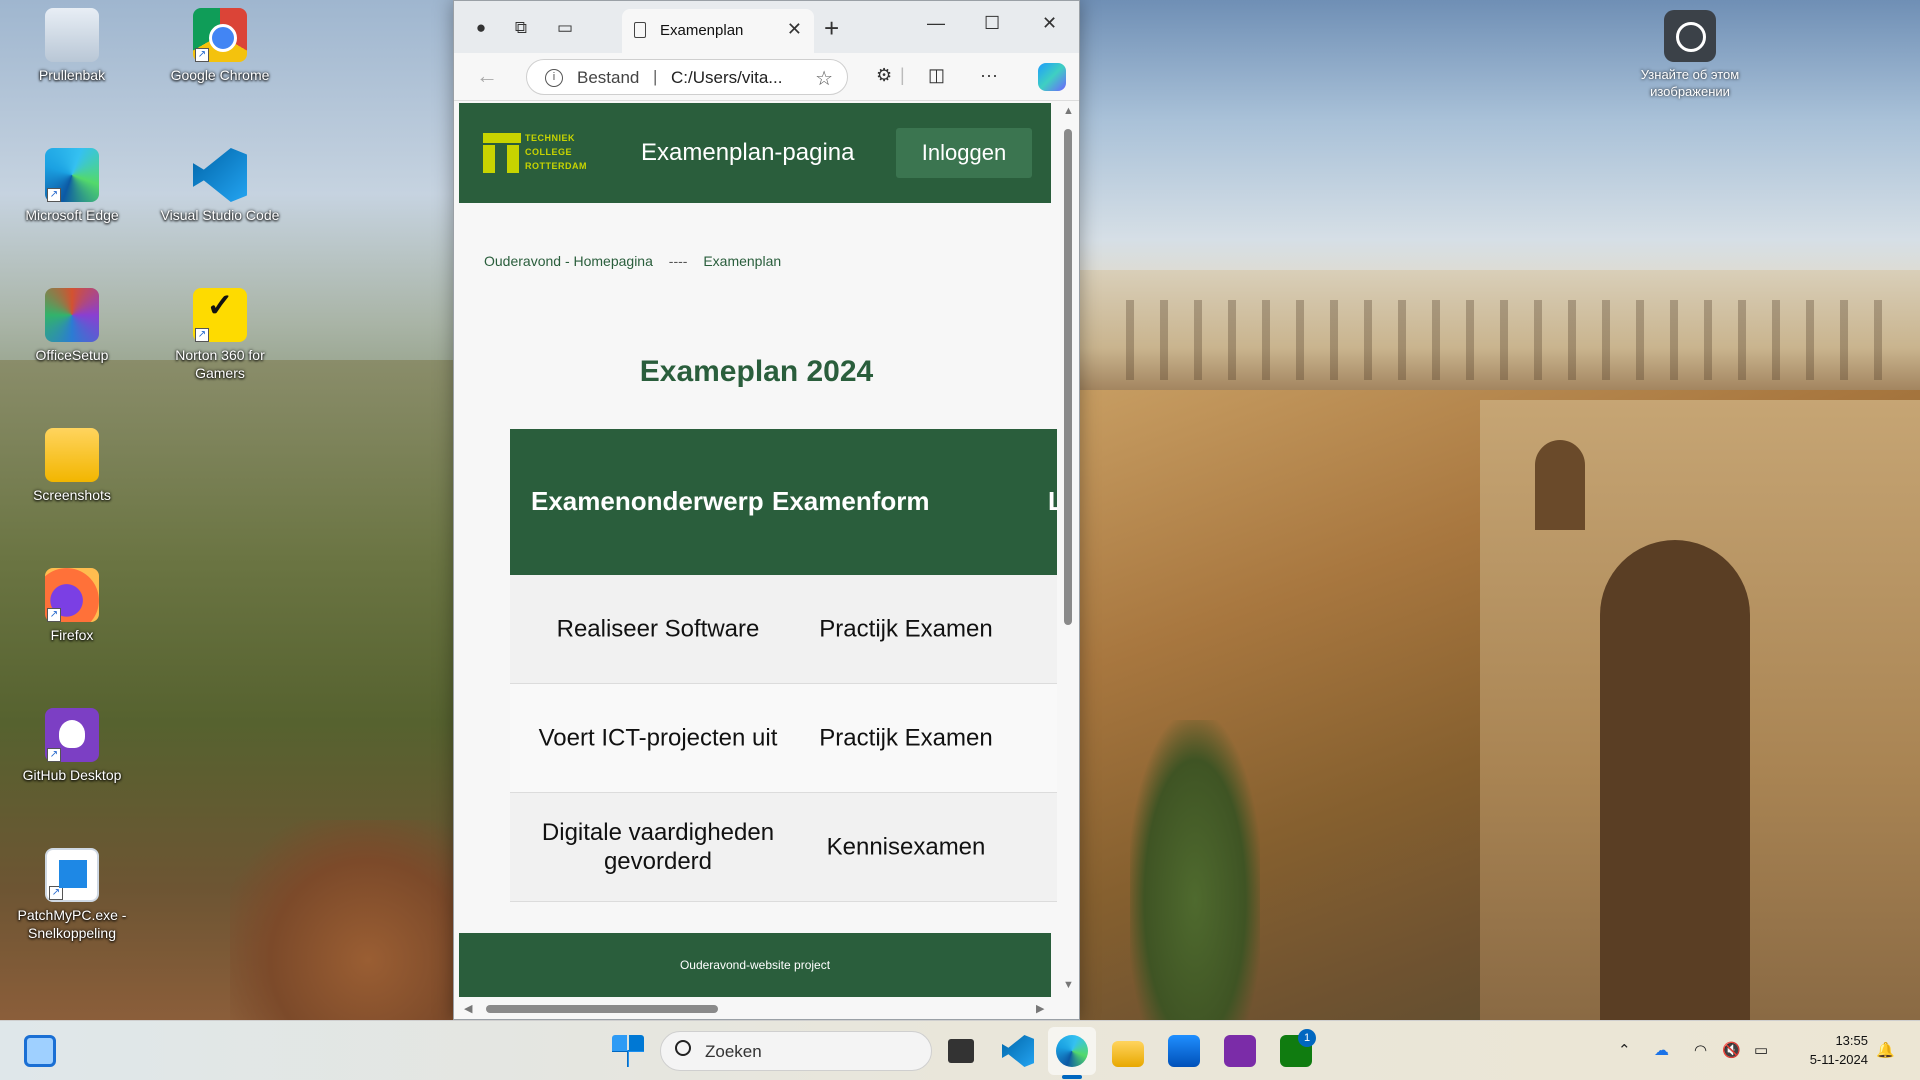 The image size is (1920, 1080). I want to click on back-arrow-icon: ←, so click(487, 76).